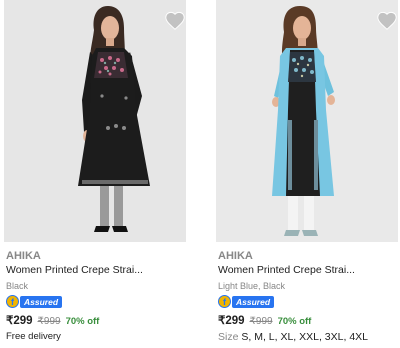  I want to click on product-color: Black, so click(17, 286).